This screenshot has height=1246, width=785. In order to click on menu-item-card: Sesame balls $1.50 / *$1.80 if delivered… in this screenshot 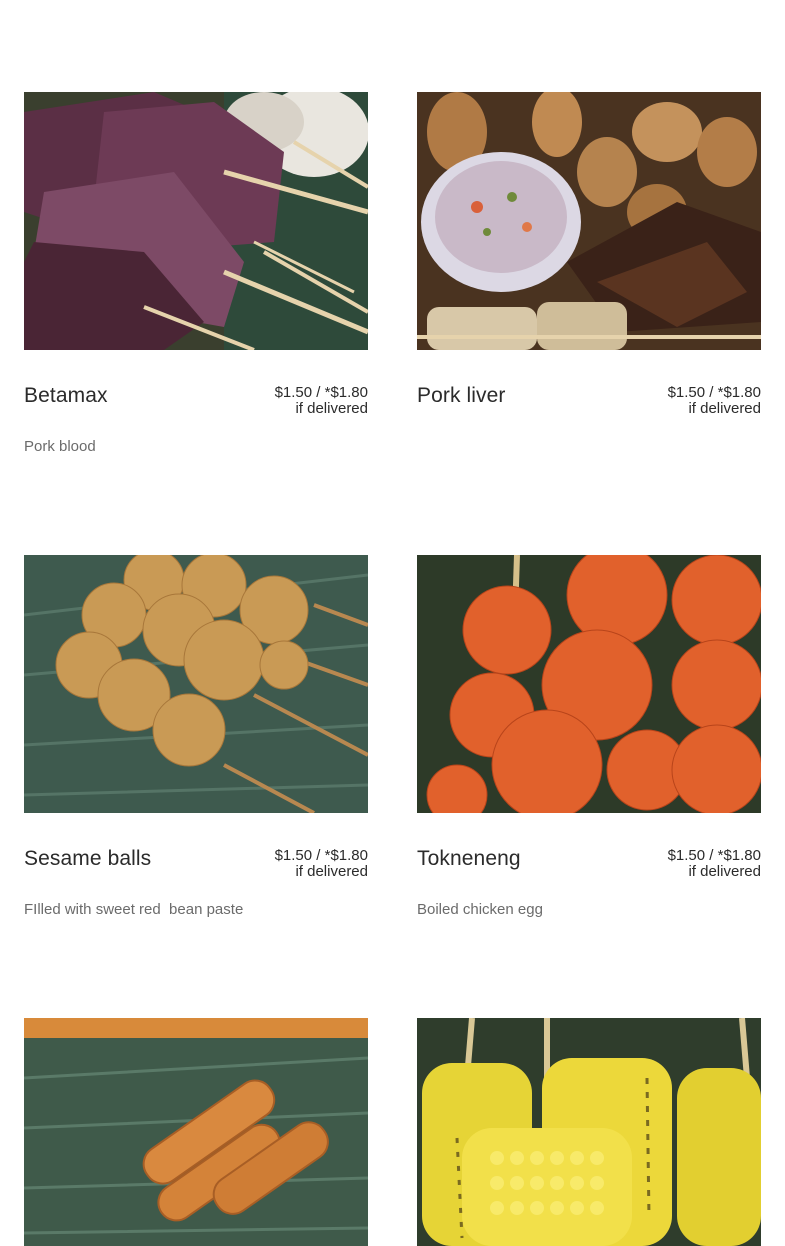, I will do `click(196, 736)`.